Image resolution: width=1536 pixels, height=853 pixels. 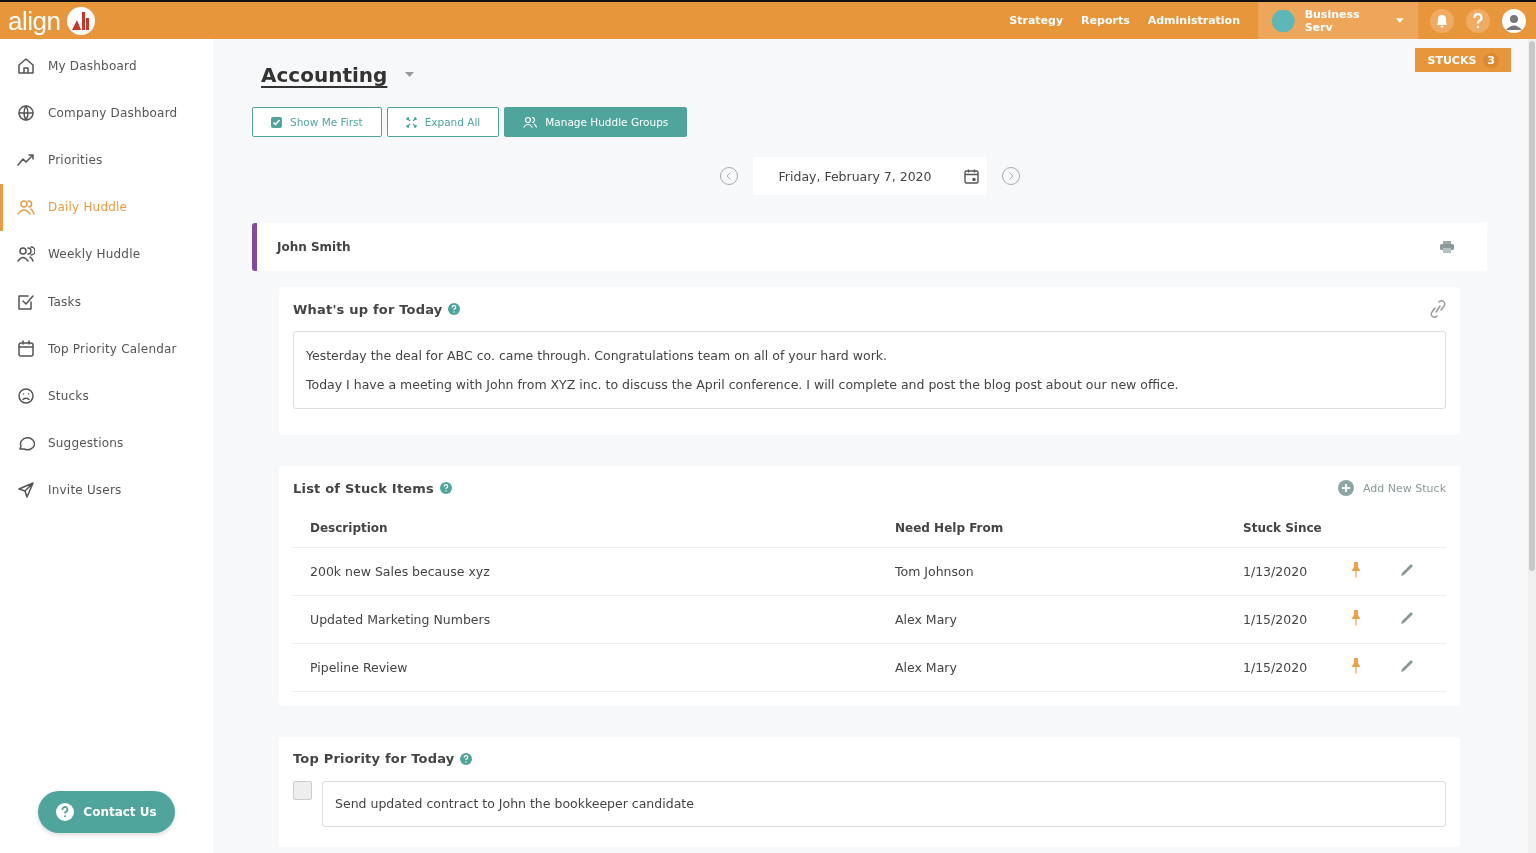 What do you see at coordinates (1283, 20) in the screenshot?
I see `company-logo-icon` at bounding box center [1283, 20].